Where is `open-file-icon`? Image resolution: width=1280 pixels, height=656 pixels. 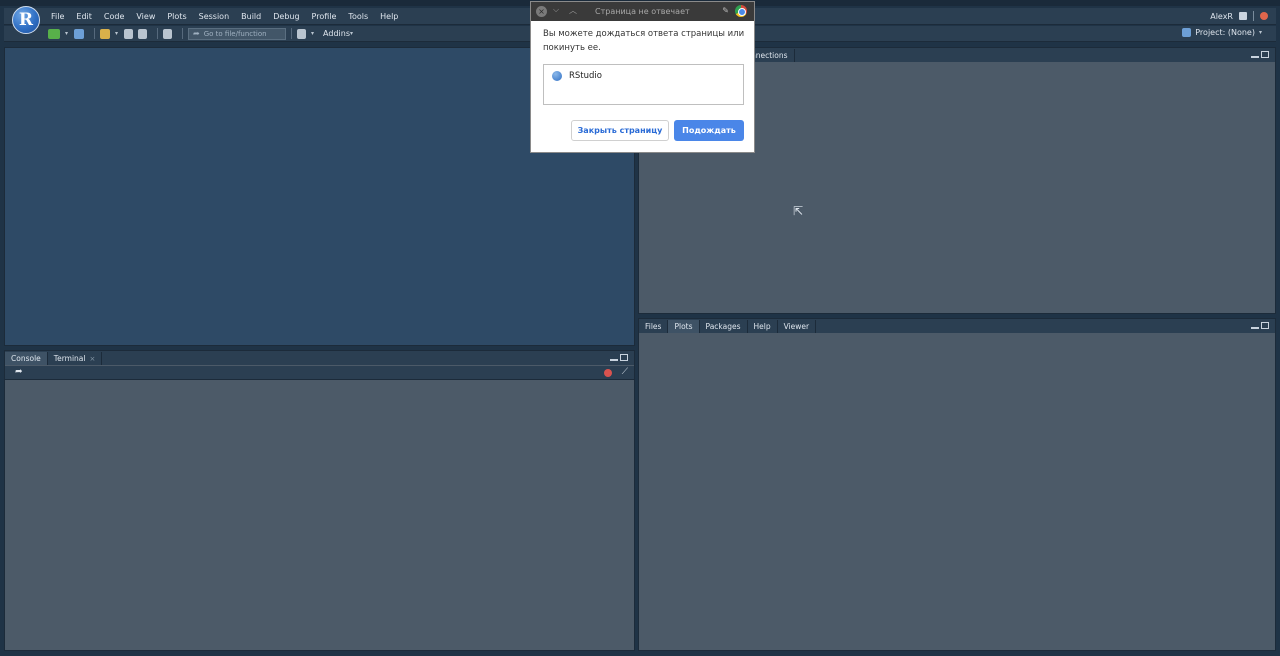
open-file-icon is located at coordinates (105, 33).